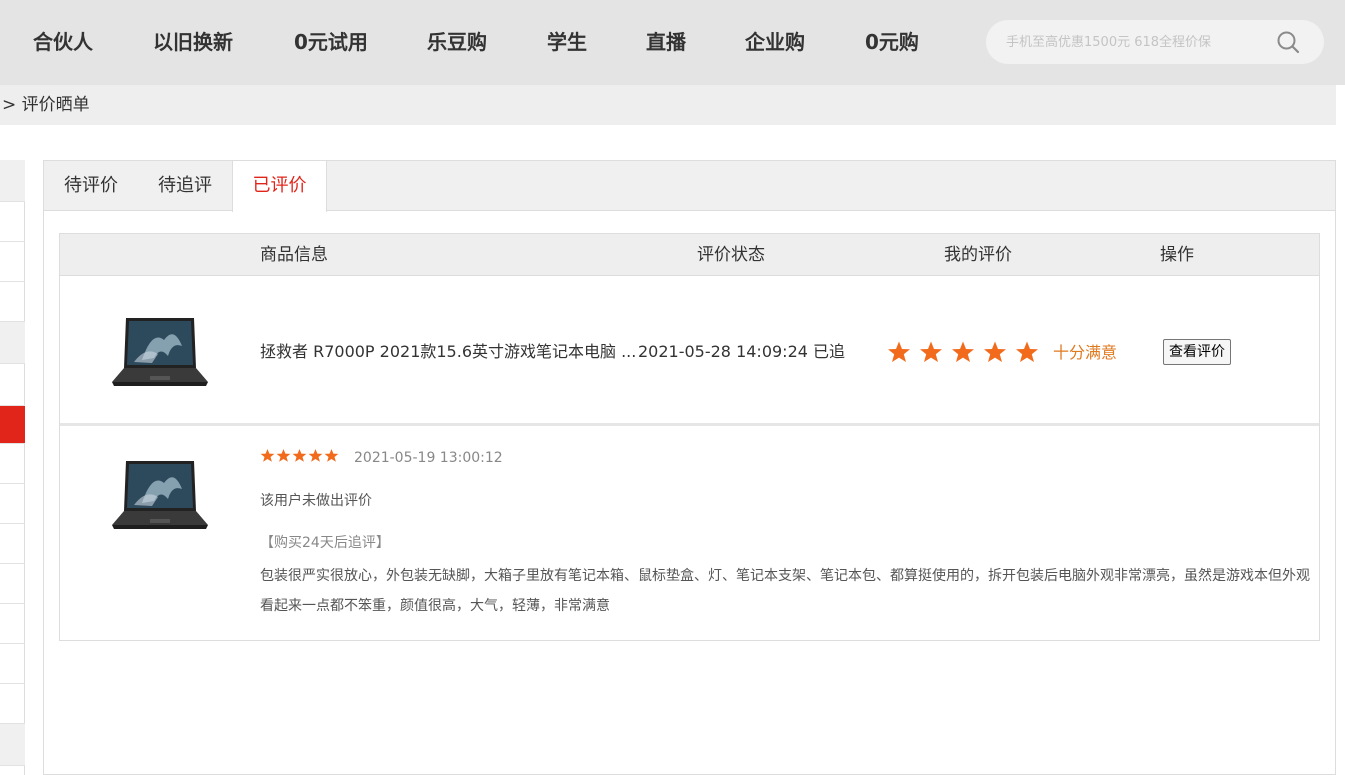 The height and width of the screenshot is (775, 1345). Describe the element at coordinates (978, 255) in the screenshot. I see `header-my-review: 我的评价` at that location.